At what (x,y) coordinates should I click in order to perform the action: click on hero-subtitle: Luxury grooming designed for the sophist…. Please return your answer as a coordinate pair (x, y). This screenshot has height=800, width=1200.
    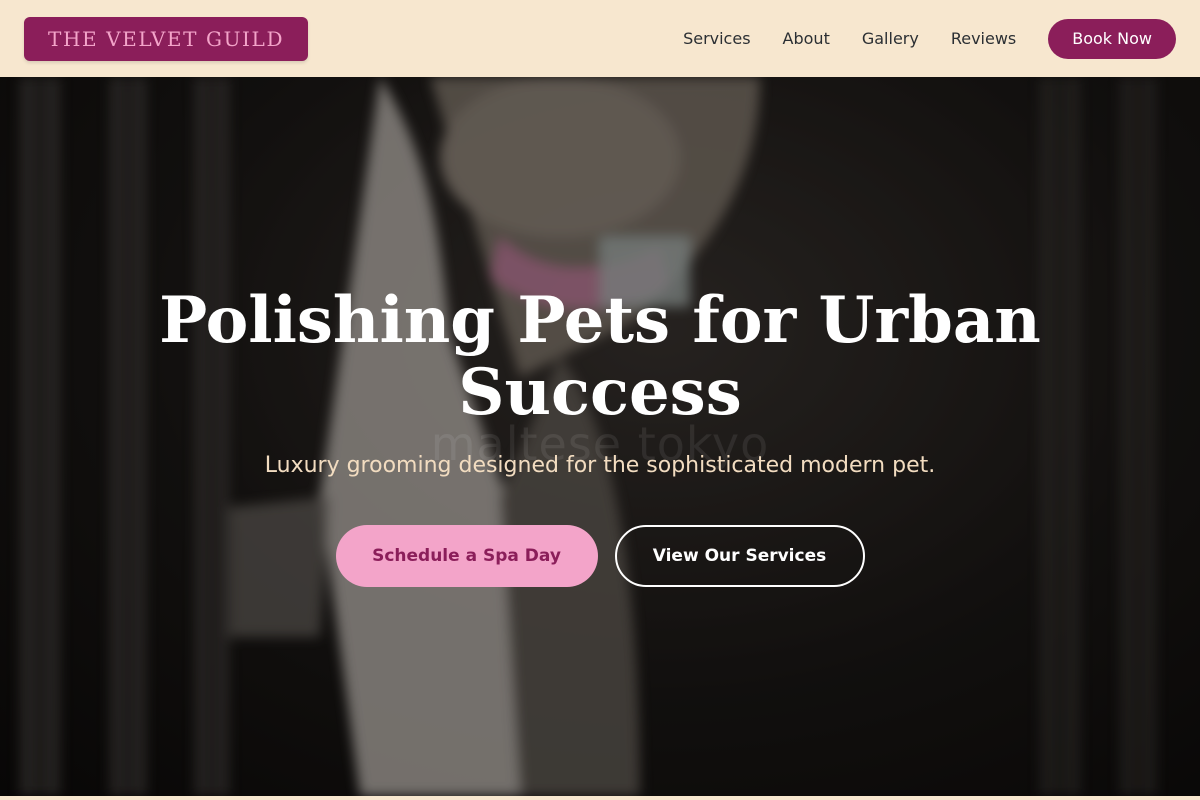
    Looking at the image, I should click on (600, 465).